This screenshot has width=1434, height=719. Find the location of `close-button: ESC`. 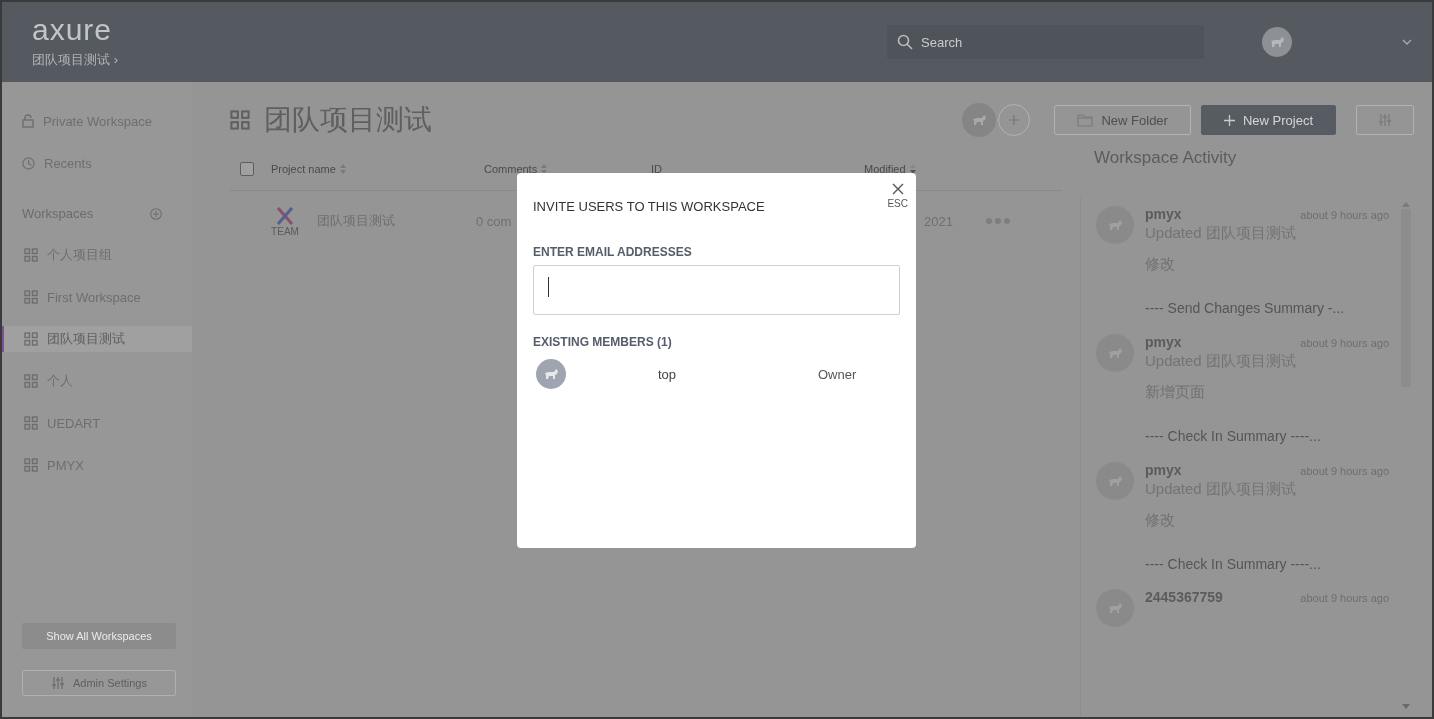

close-button: ESC is located at coordinates (897, 196).